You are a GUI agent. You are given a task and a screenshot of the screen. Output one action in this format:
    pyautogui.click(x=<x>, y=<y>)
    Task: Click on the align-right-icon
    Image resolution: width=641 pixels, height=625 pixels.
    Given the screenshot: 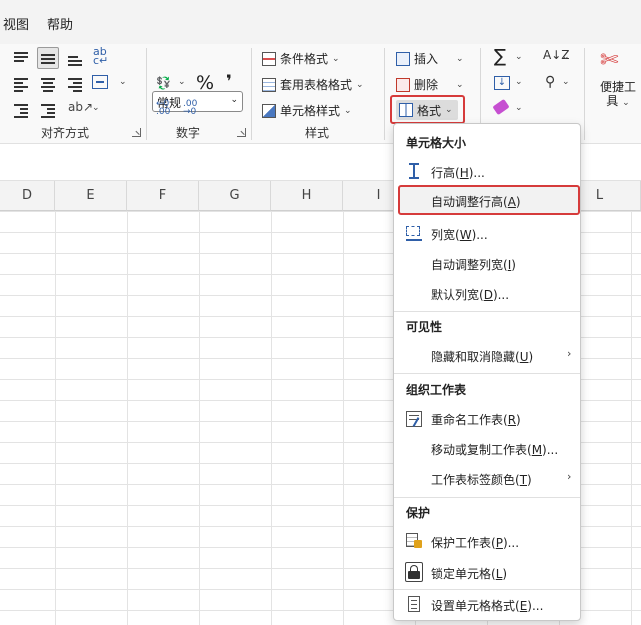 What is the action you would take?
    pyautogui.click(x=75, y=84)
    